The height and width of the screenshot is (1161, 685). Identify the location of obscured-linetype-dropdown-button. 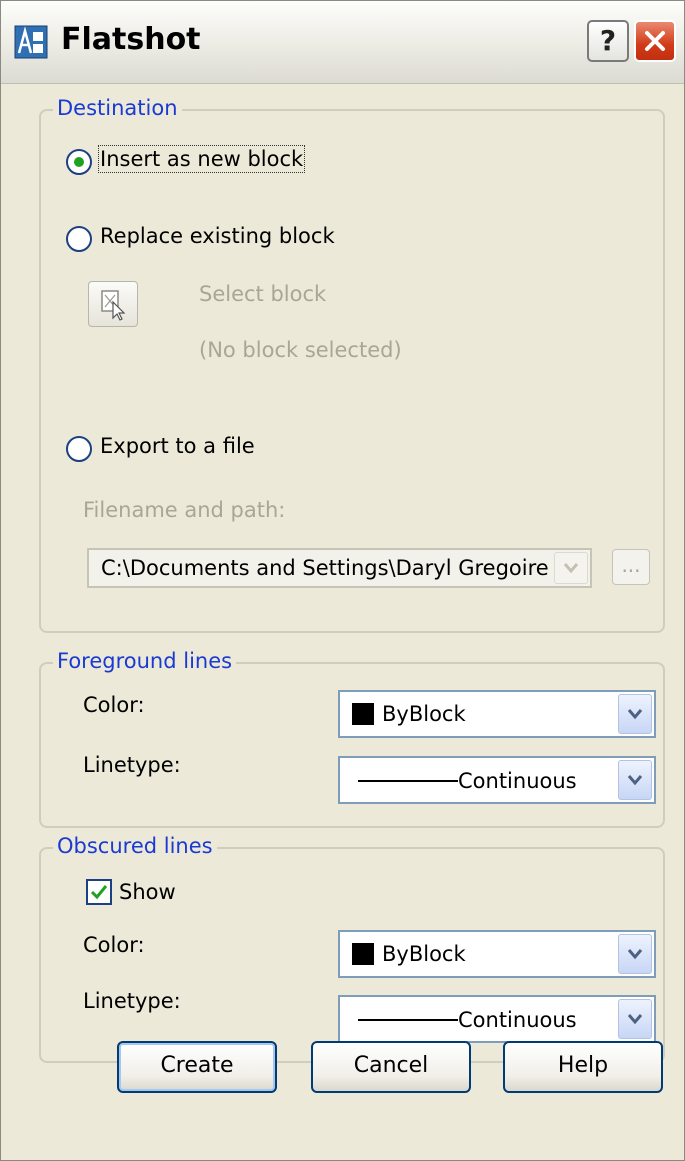
(635, 1019).